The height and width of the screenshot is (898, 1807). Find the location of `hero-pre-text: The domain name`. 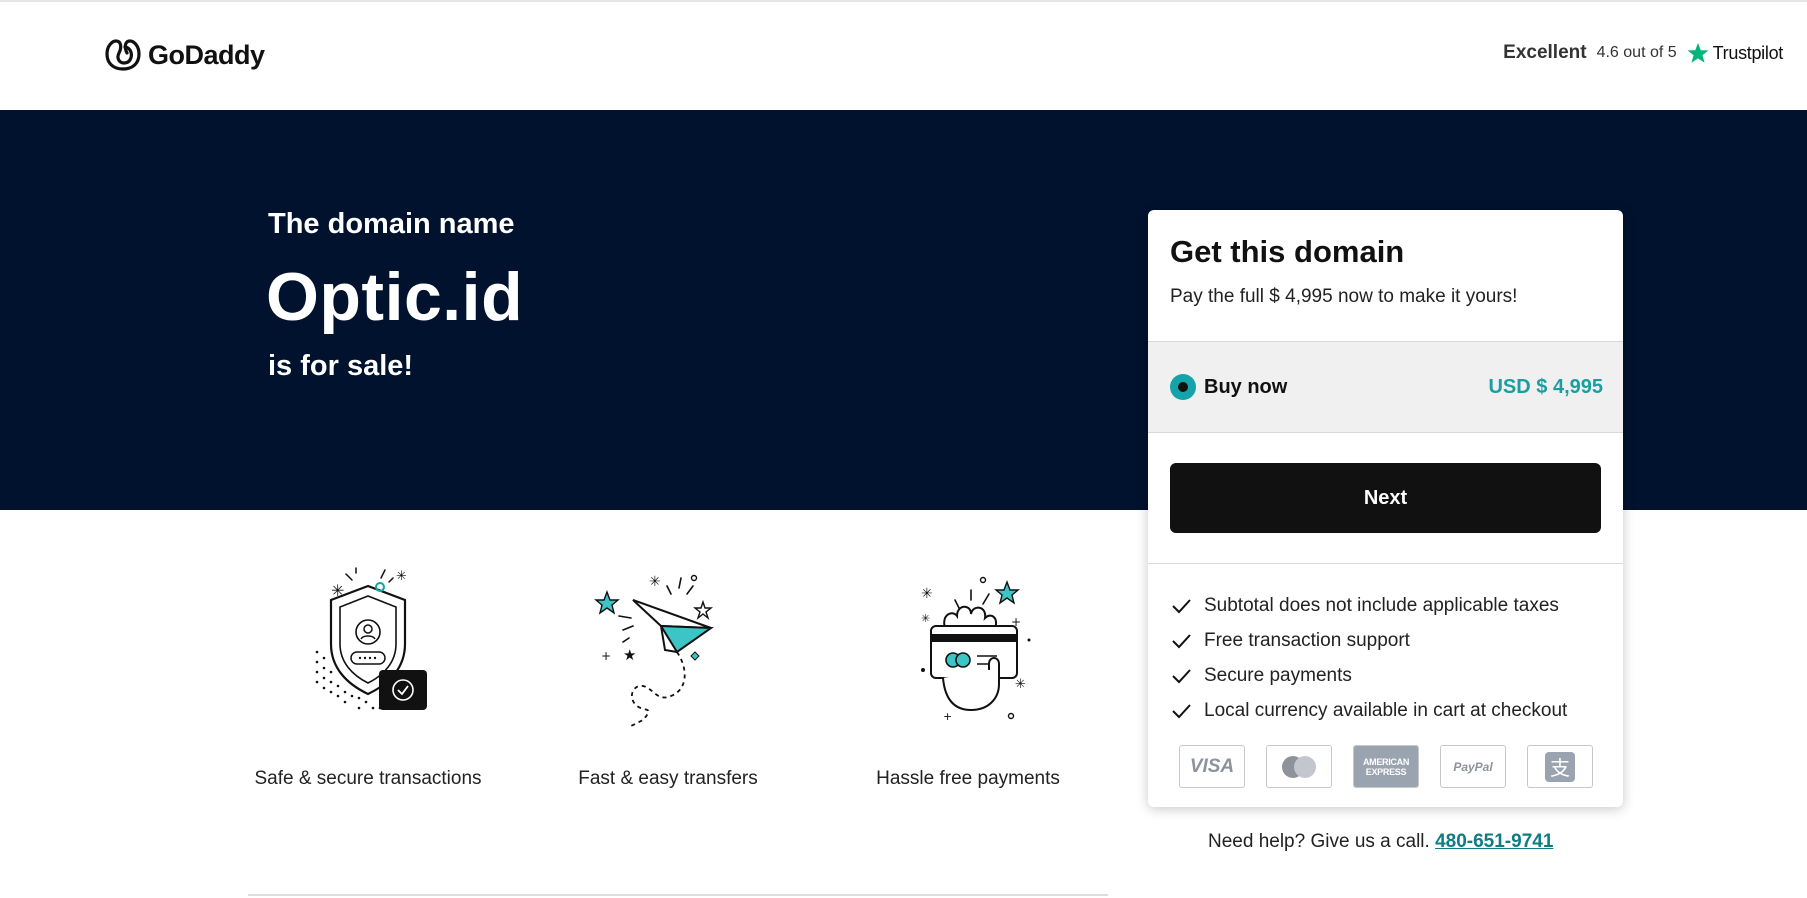

hero-pre-text: The domain name is located at coordinates (391, 224).